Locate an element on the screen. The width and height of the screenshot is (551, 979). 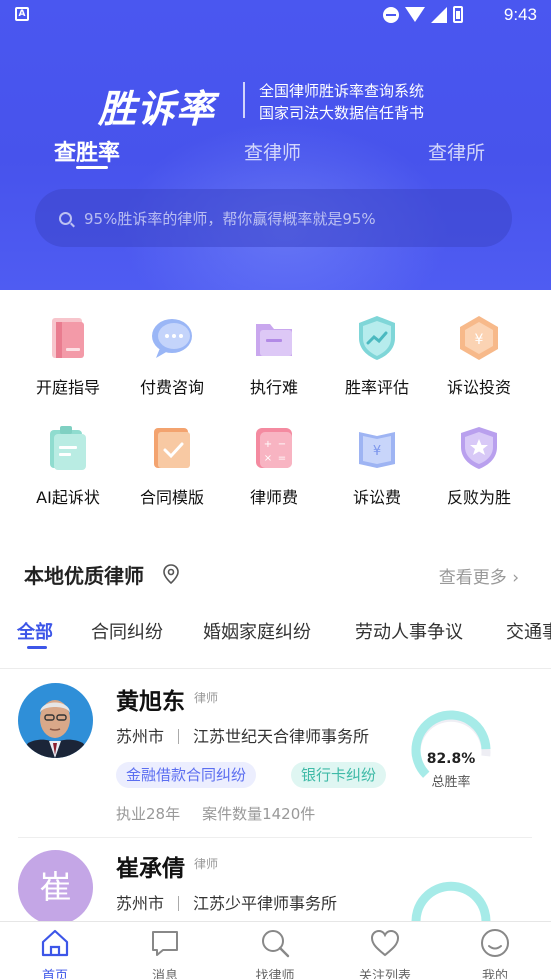
feature-litigation-fee: ¥ 诉讼费 is located at coordinates (377, 465).